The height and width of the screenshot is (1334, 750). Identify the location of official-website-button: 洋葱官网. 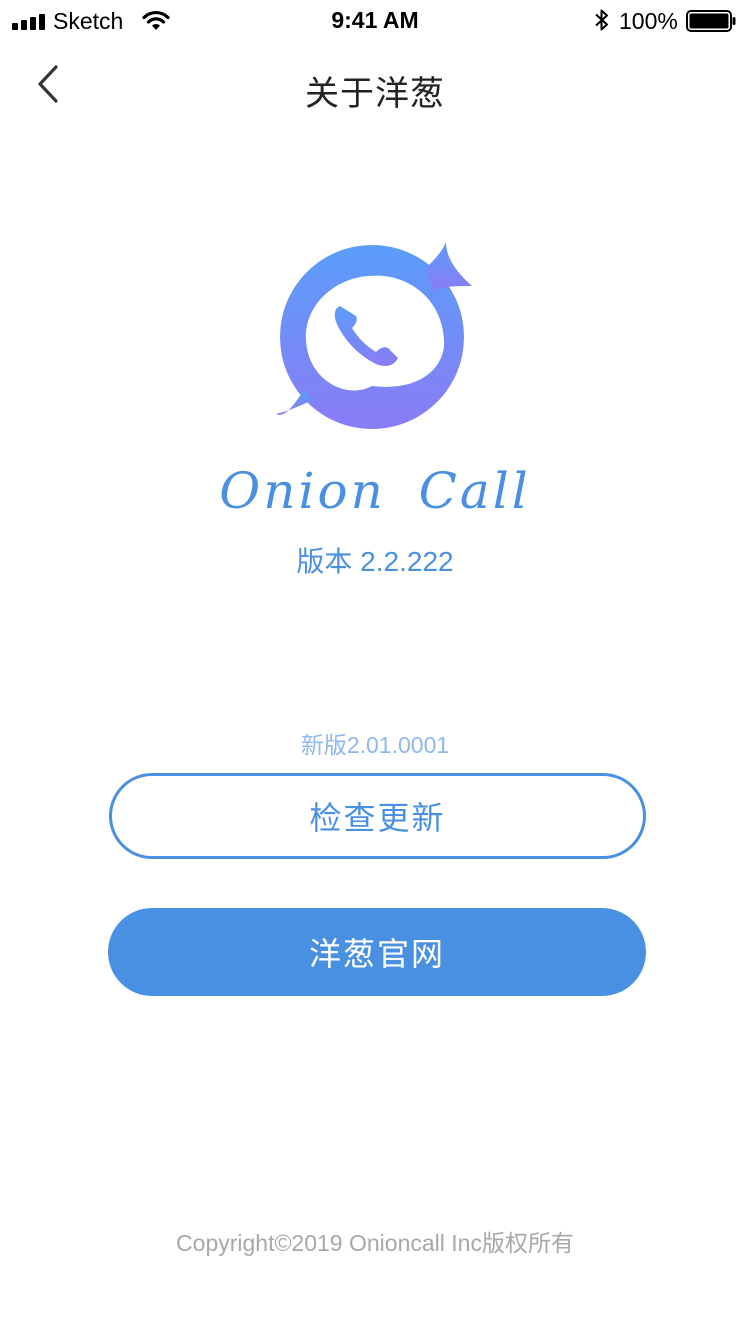
(377, 952).